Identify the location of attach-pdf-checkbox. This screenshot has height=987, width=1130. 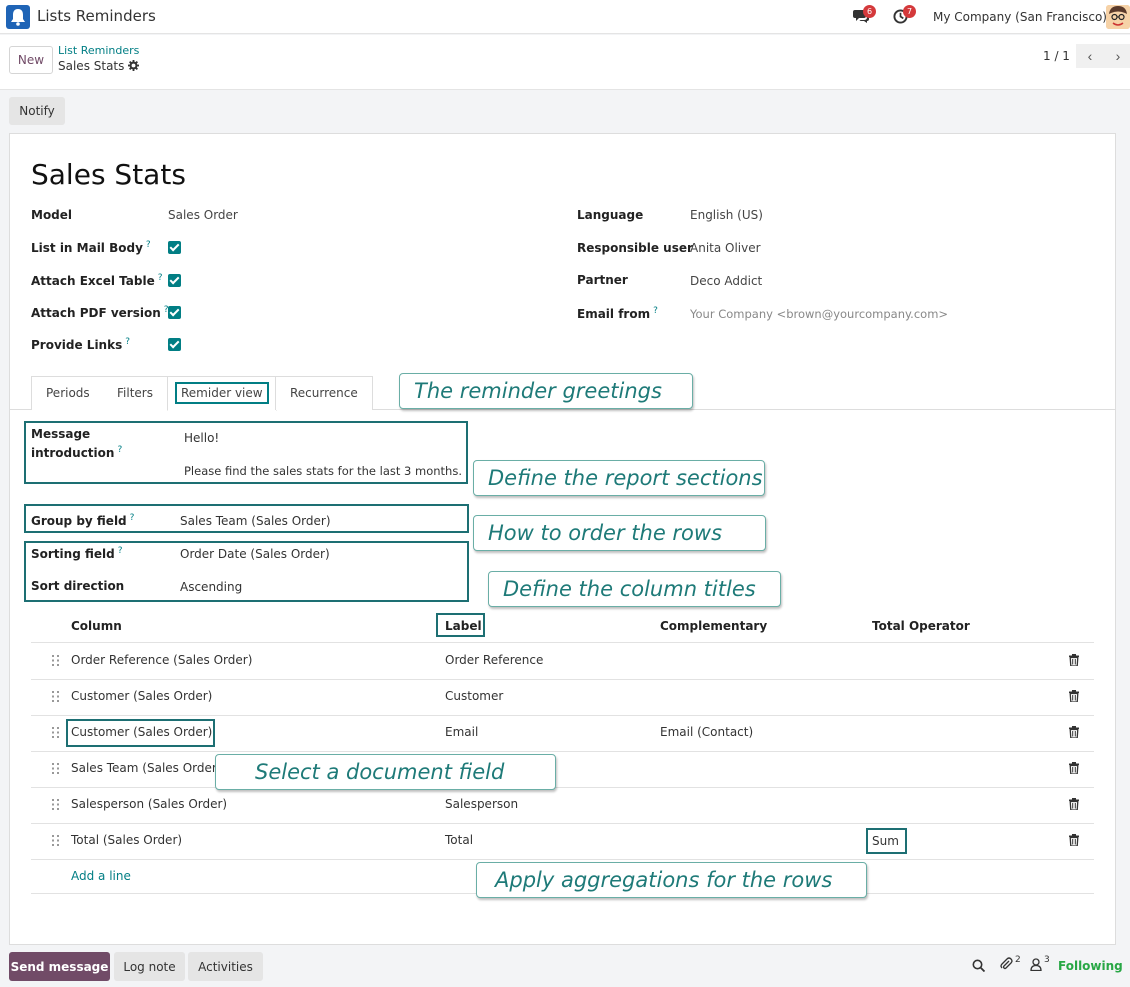
(174, 312).